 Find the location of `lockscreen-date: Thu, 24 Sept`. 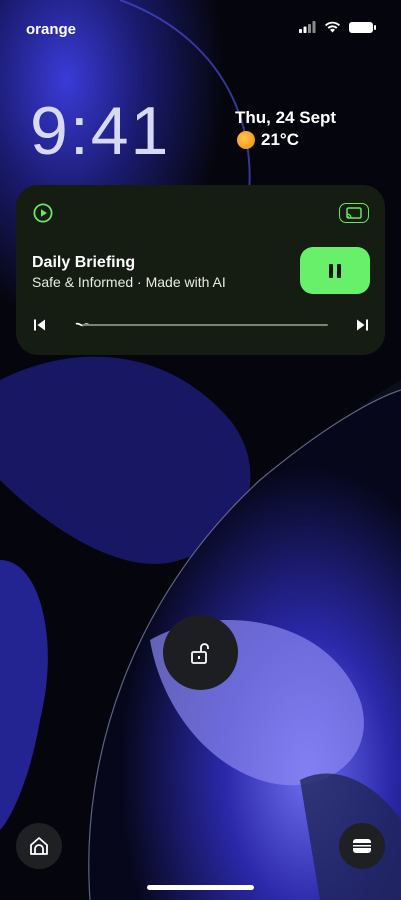

lockscreen-date: Thu, 24 Sept is located at coordinates (286, 117).